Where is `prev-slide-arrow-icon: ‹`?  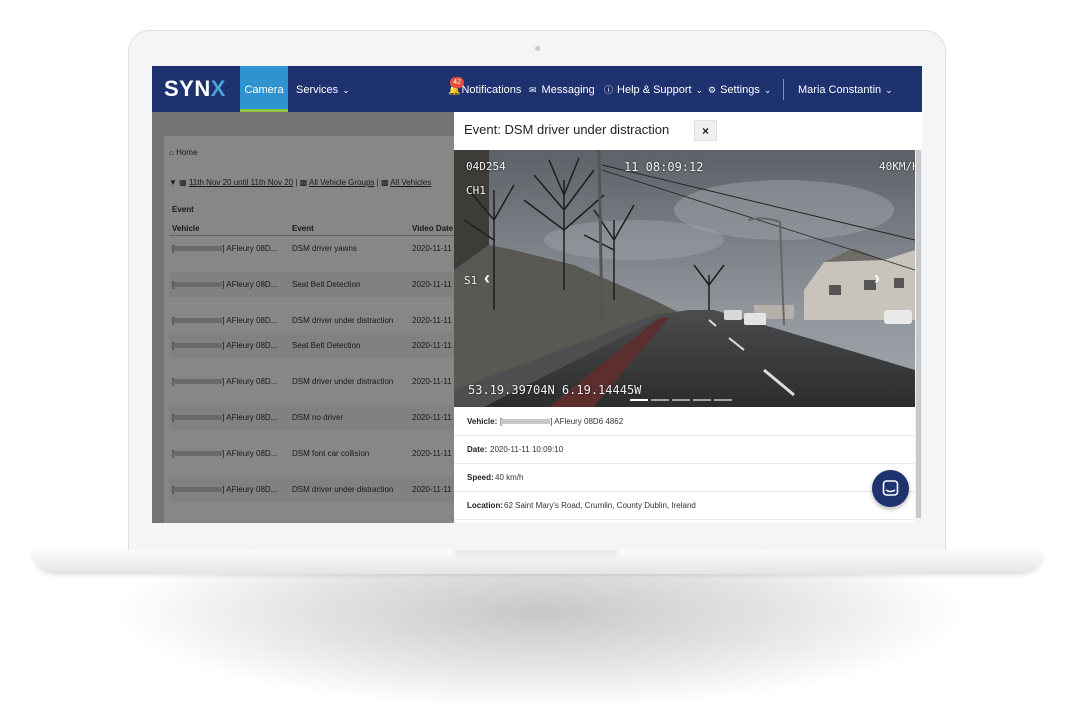 prev-slide-arrow-icon: ‹ is located at coordinates (487, 278).